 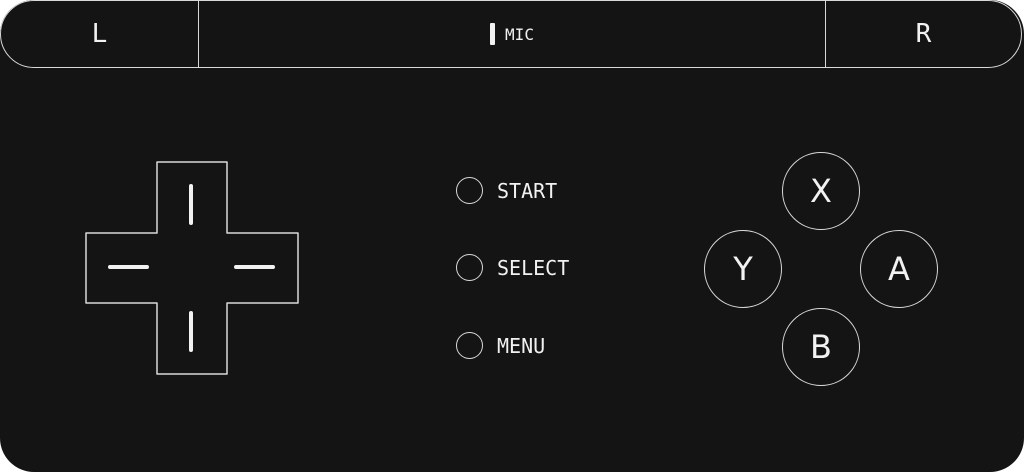 I want to click on l-shoulder-button: L, so click(x=100, y=34).